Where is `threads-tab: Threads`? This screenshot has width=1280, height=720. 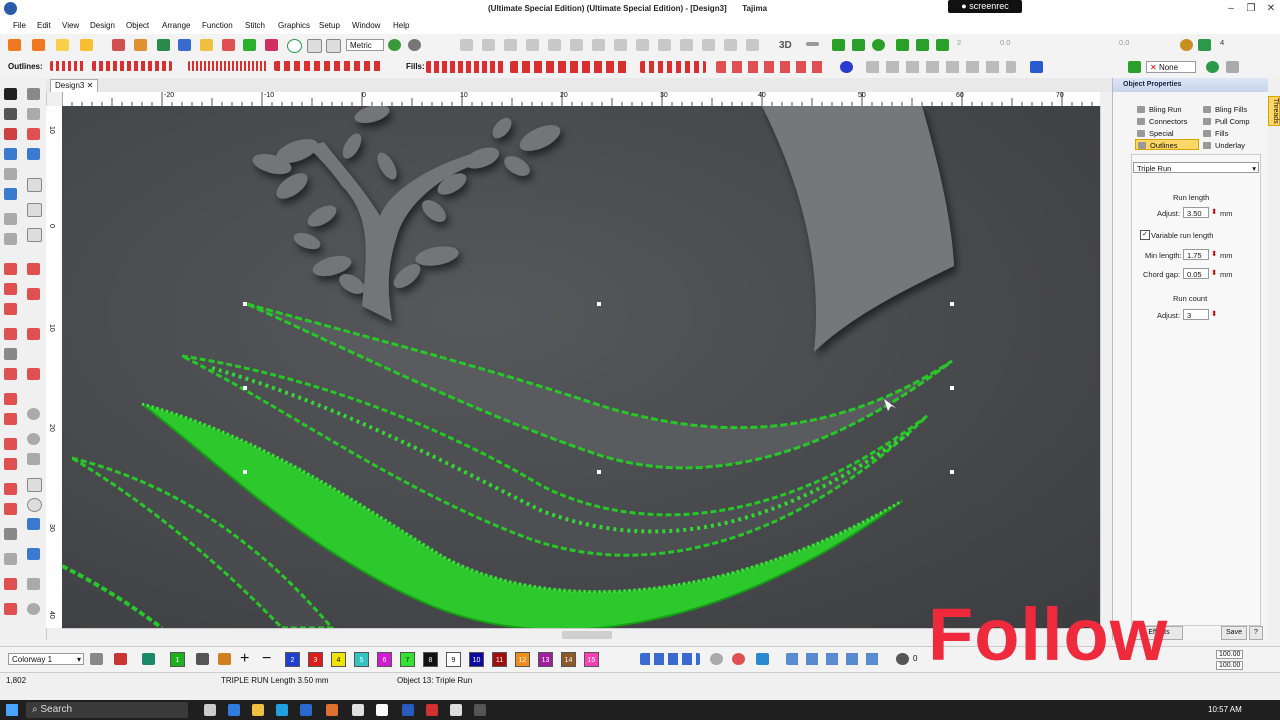 threads-tab: Threads is located at coordinates (1274, 111).